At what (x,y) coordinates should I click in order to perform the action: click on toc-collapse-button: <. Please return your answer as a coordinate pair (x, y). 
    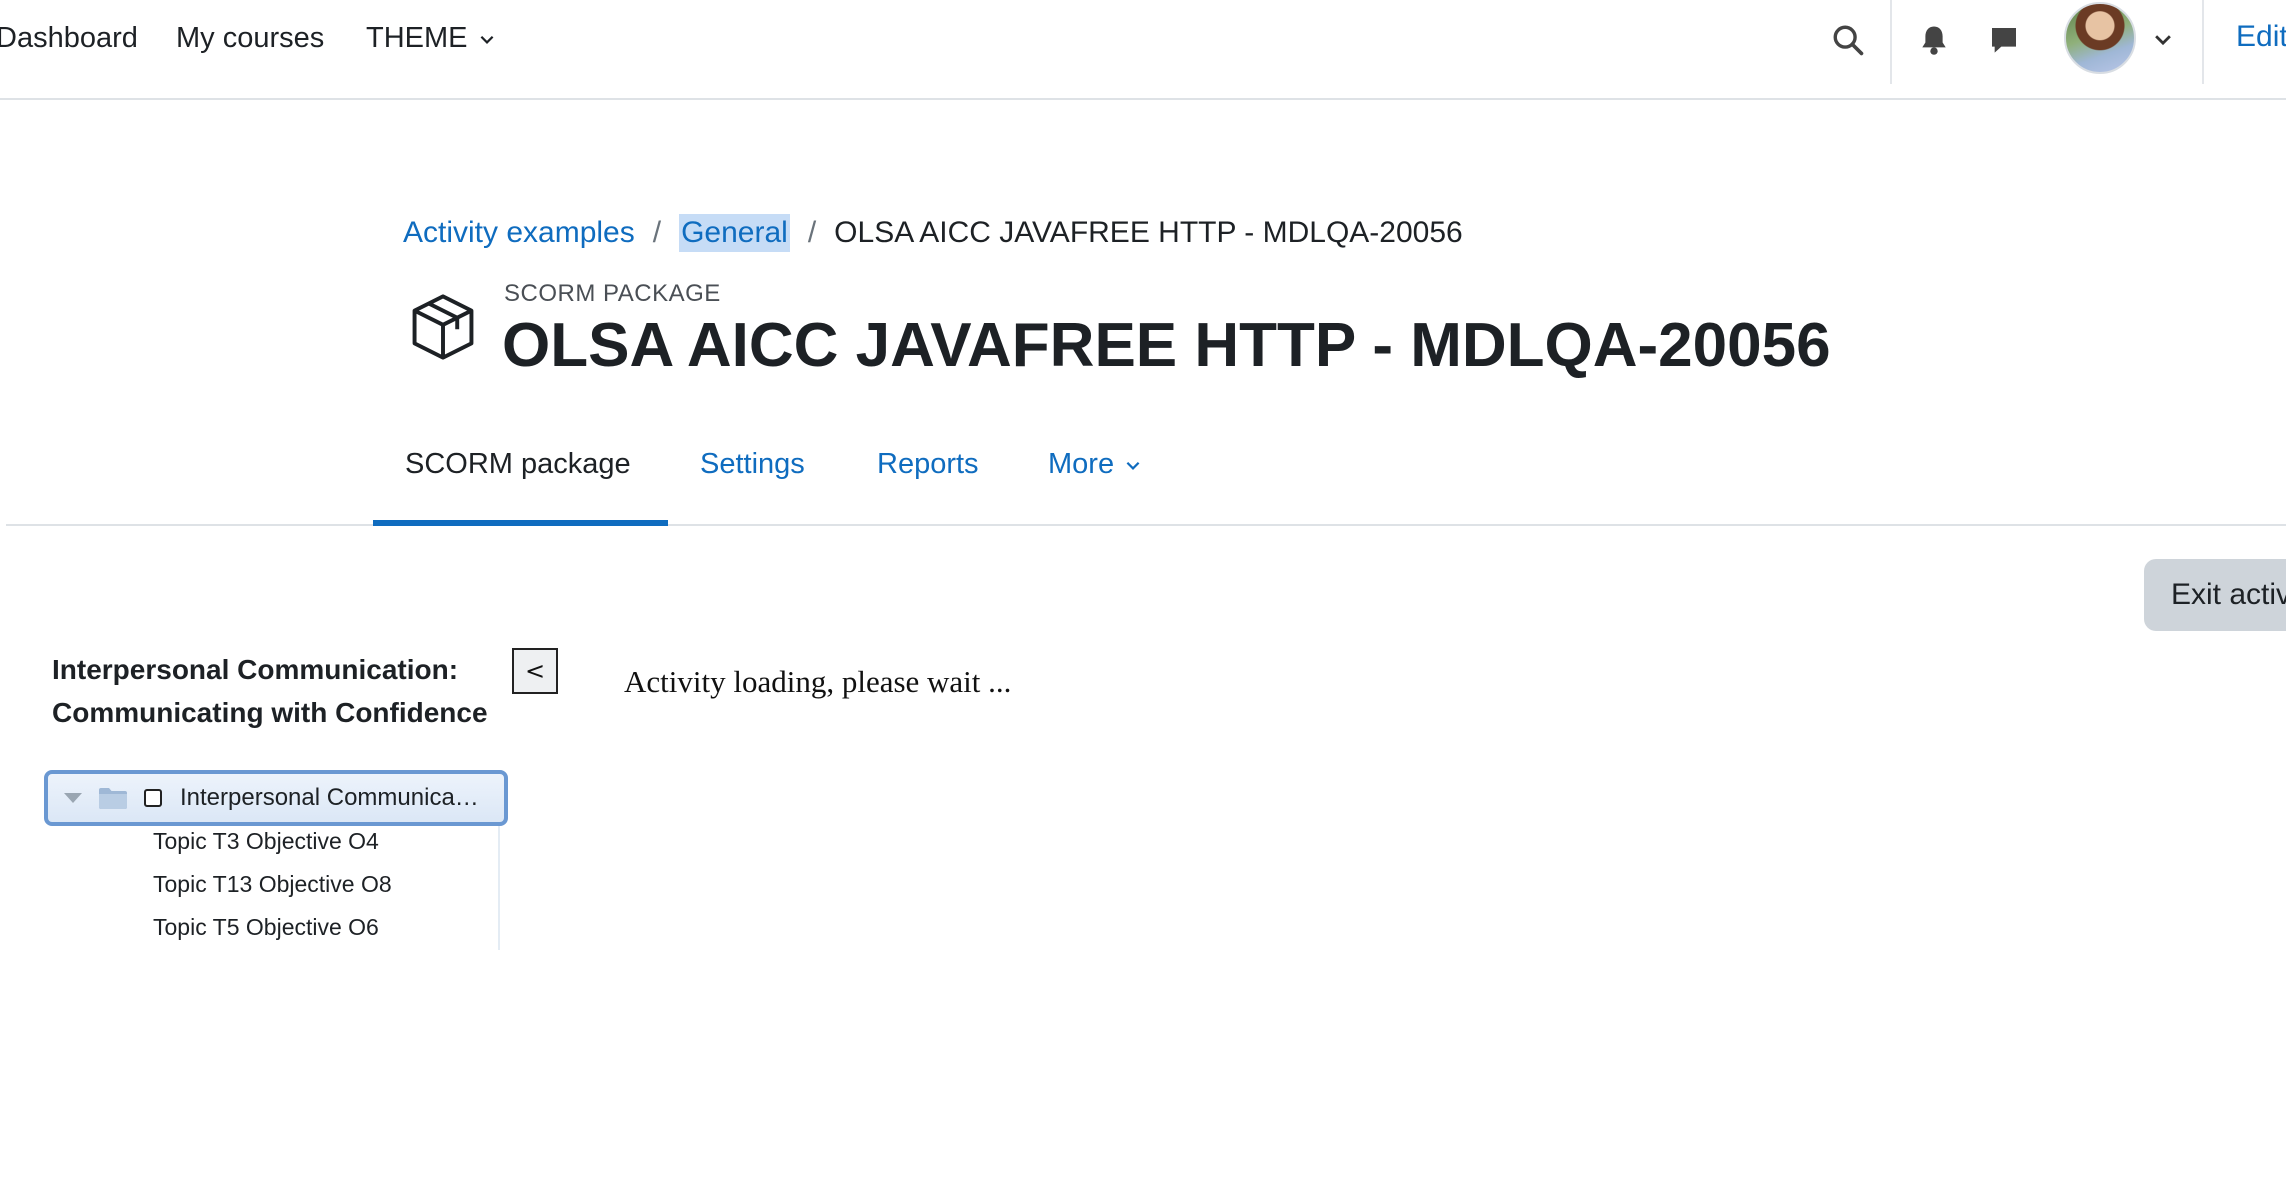
    Looking at the image, I should click on (535, 671).